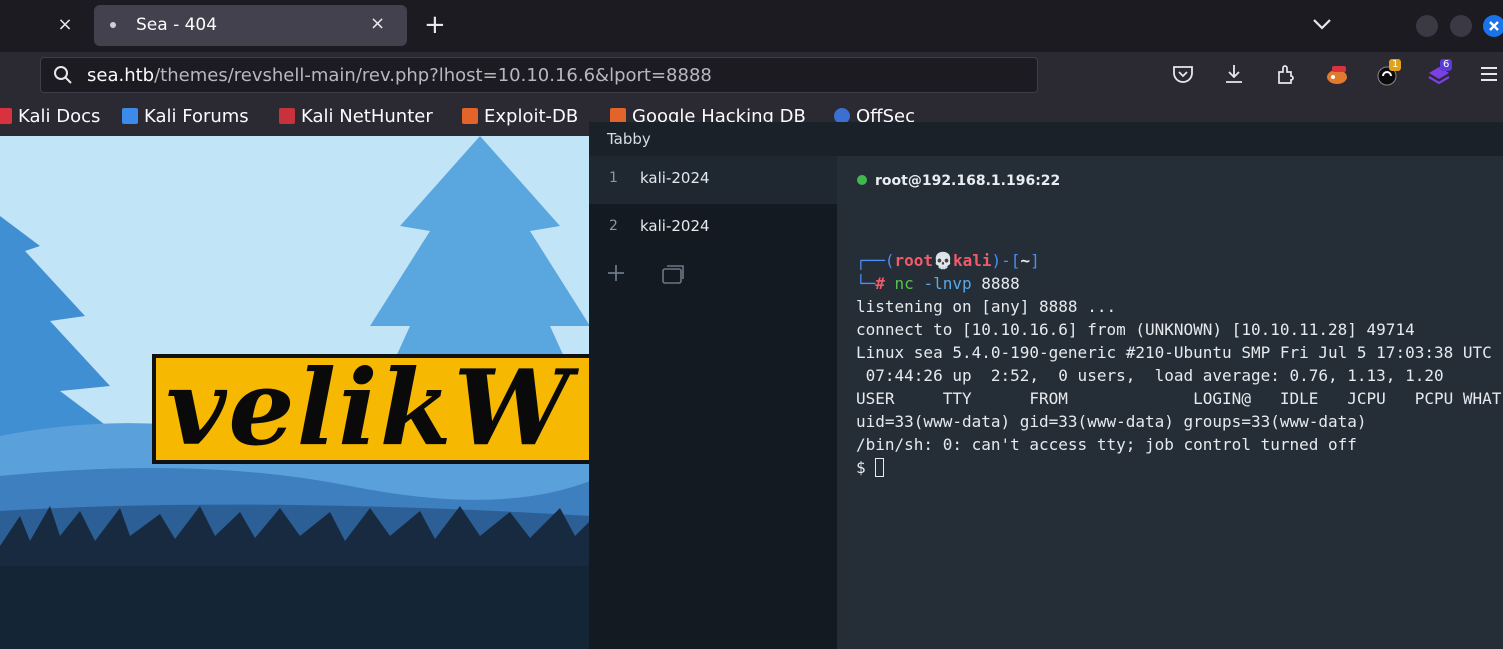 Image resolution: width=1503 pixels, height=649 pixels. Describe the element at coordinates (367, 116) in the screenshot. I see `bookmark-label: Kali NetHunter` at that location.